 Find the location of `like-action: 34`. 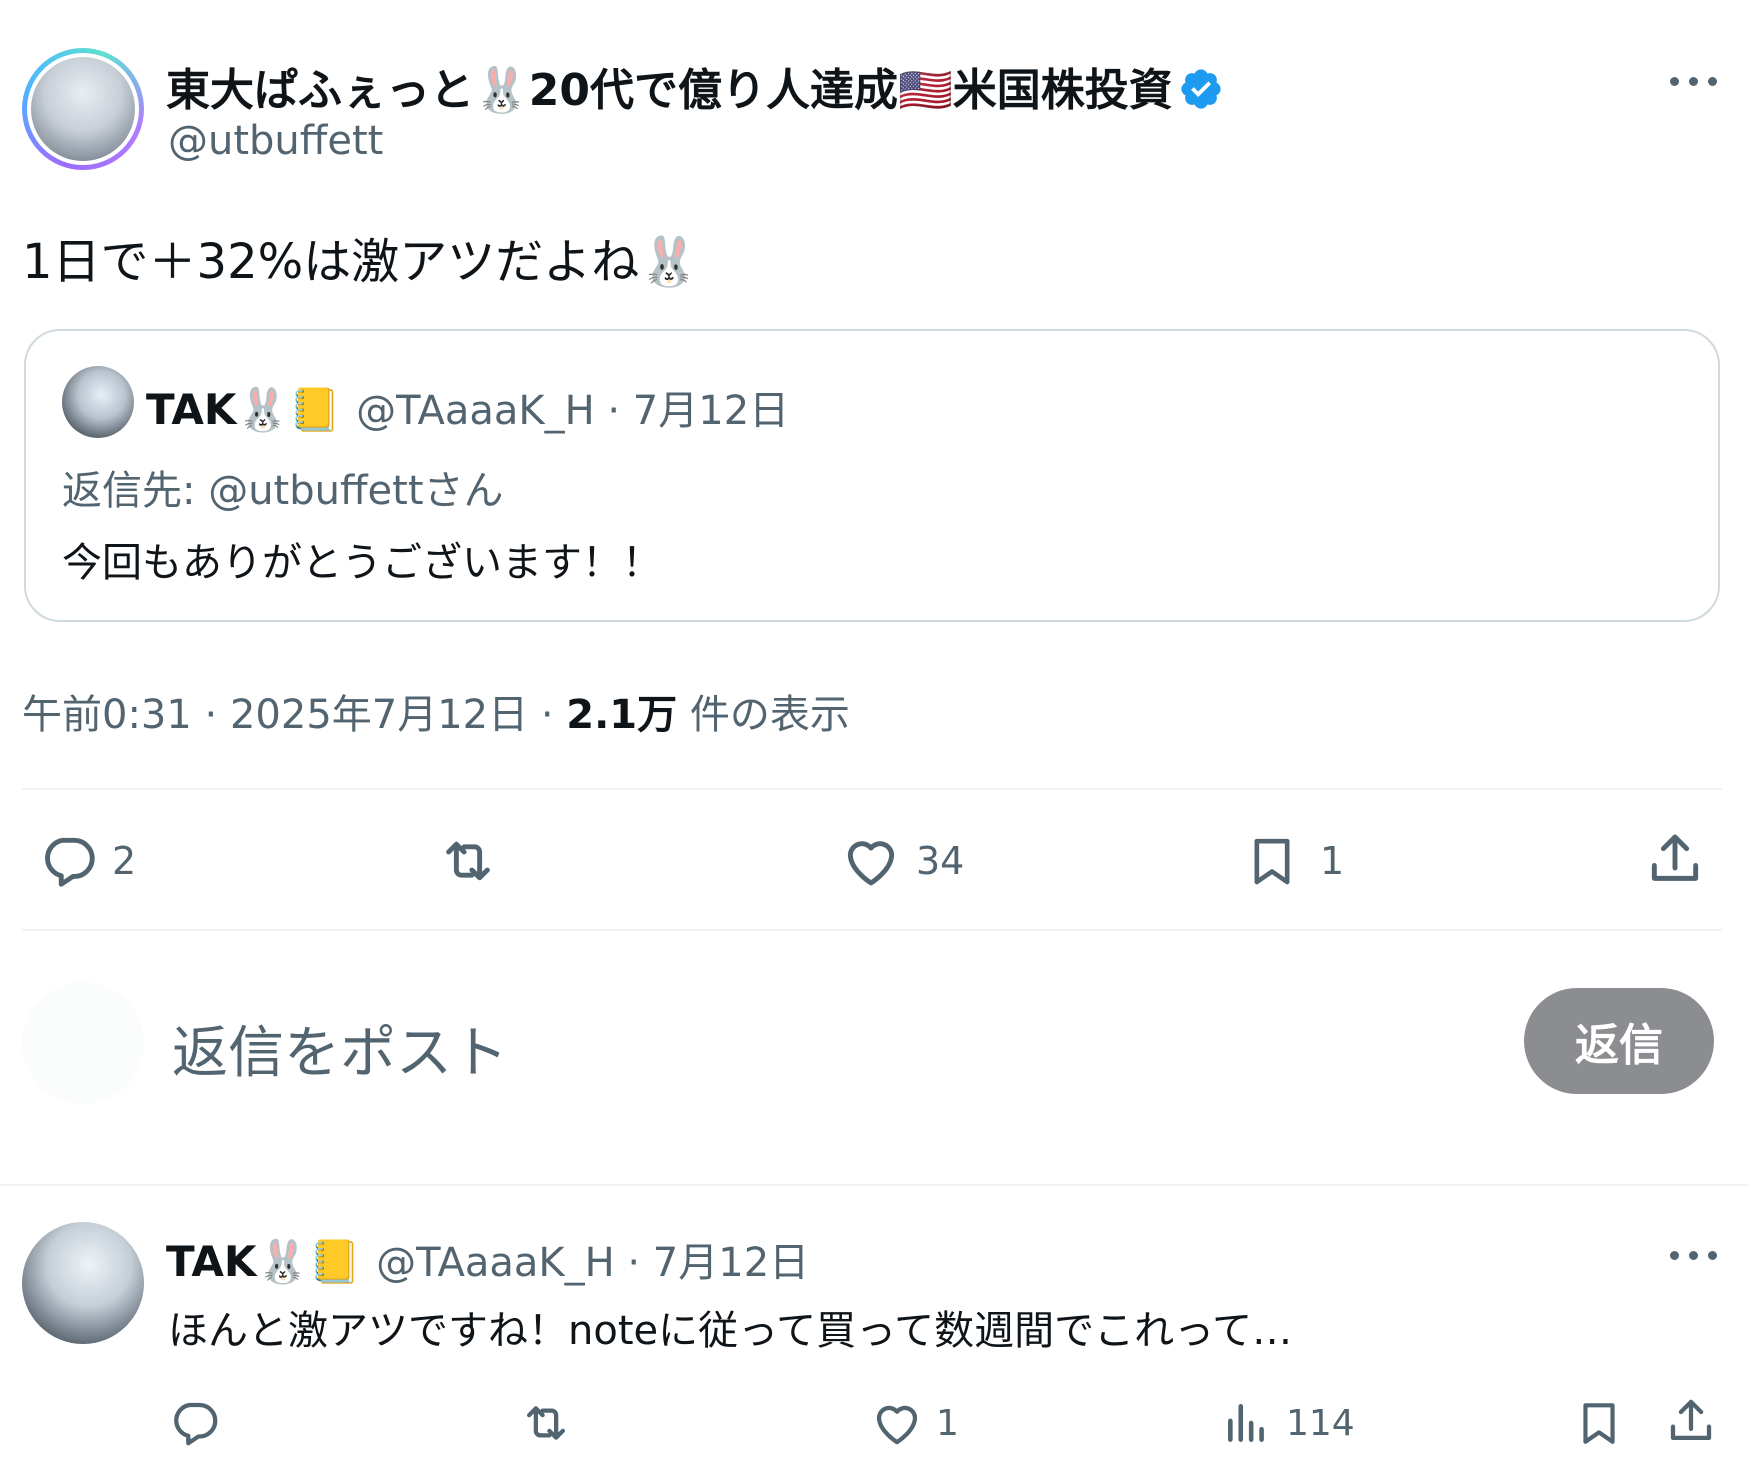

like-action: 34 is located at coordinates (902, 861).